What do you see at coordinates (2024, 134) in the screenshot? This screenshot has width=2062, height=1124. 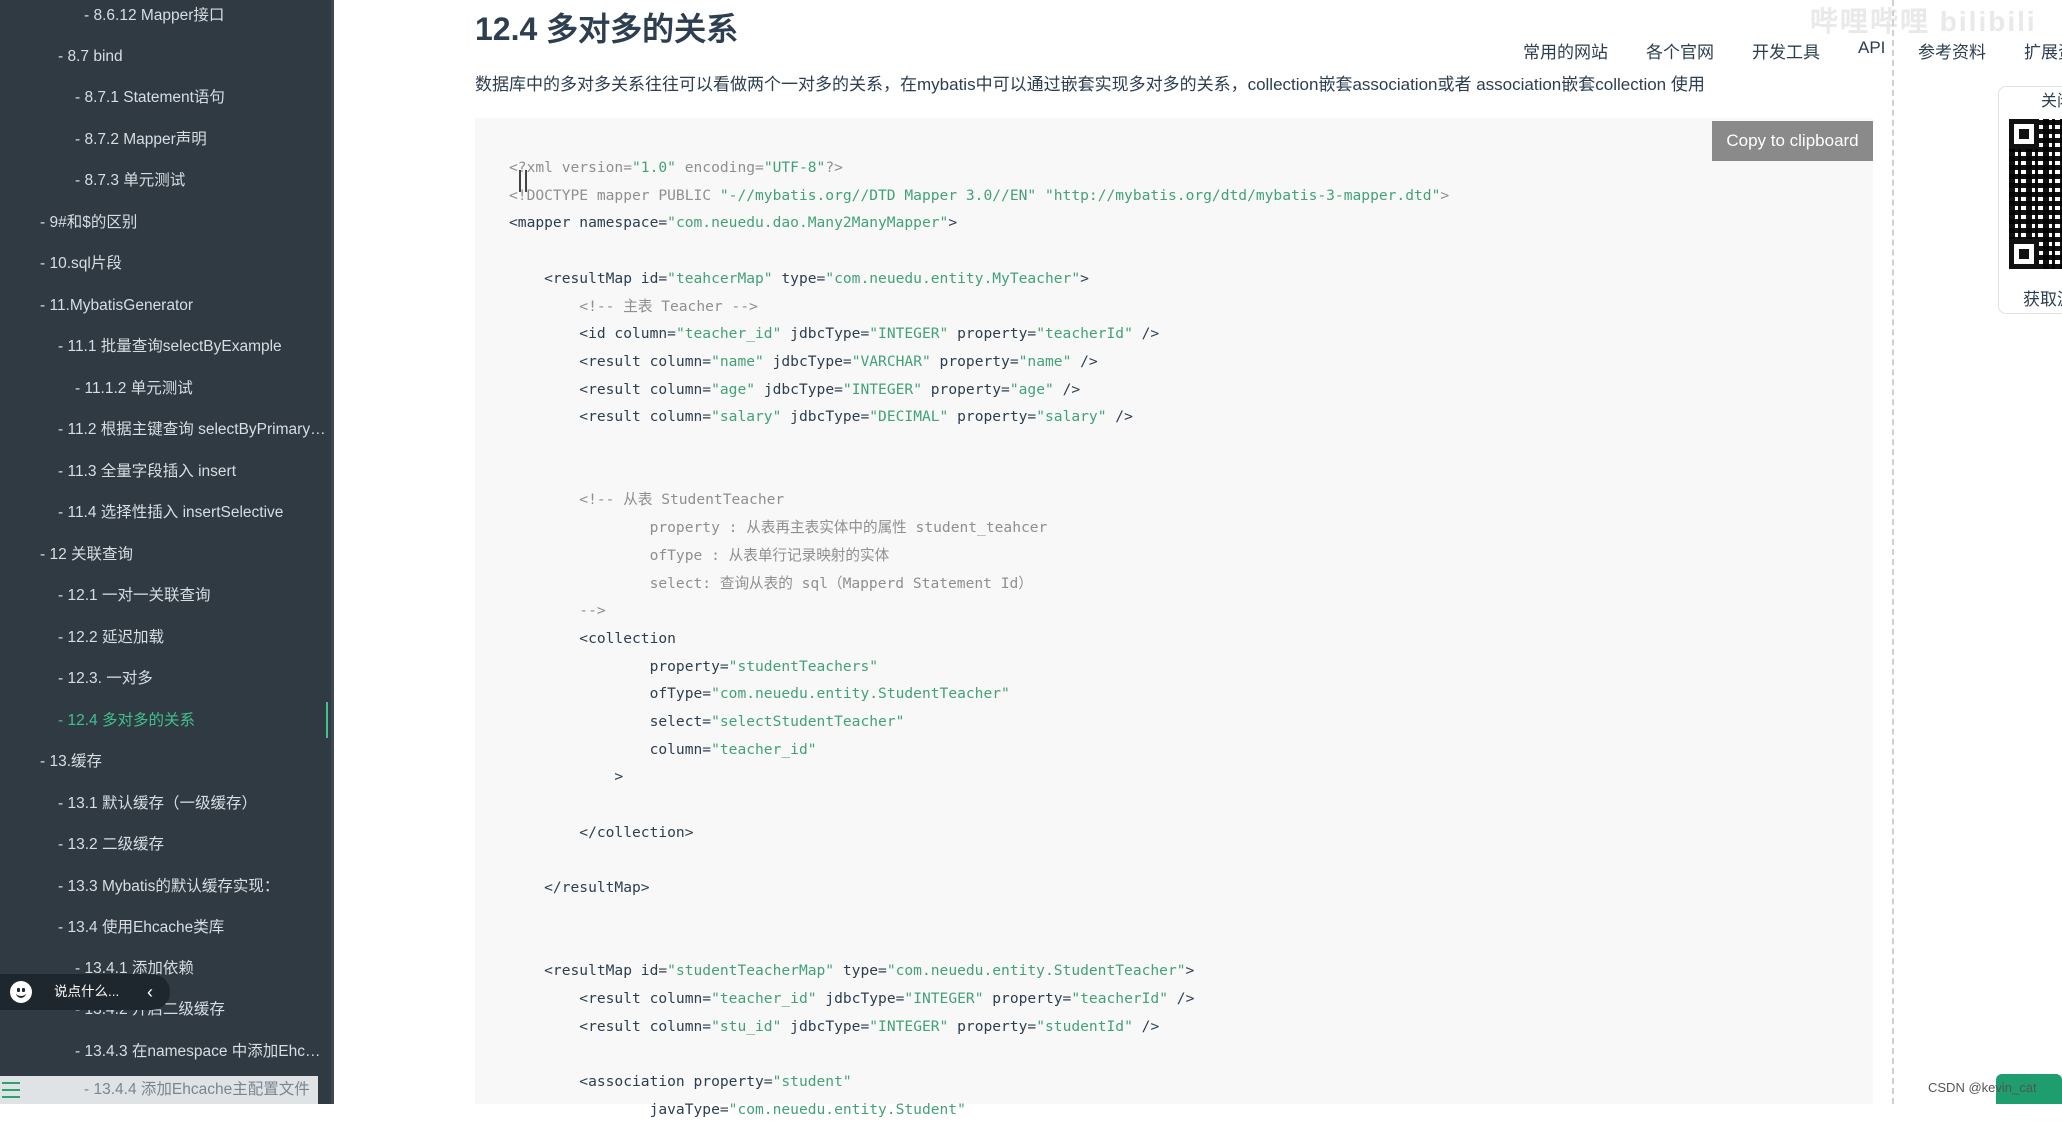 I see `qr-finder-top` at bounding box center [2024, 134].